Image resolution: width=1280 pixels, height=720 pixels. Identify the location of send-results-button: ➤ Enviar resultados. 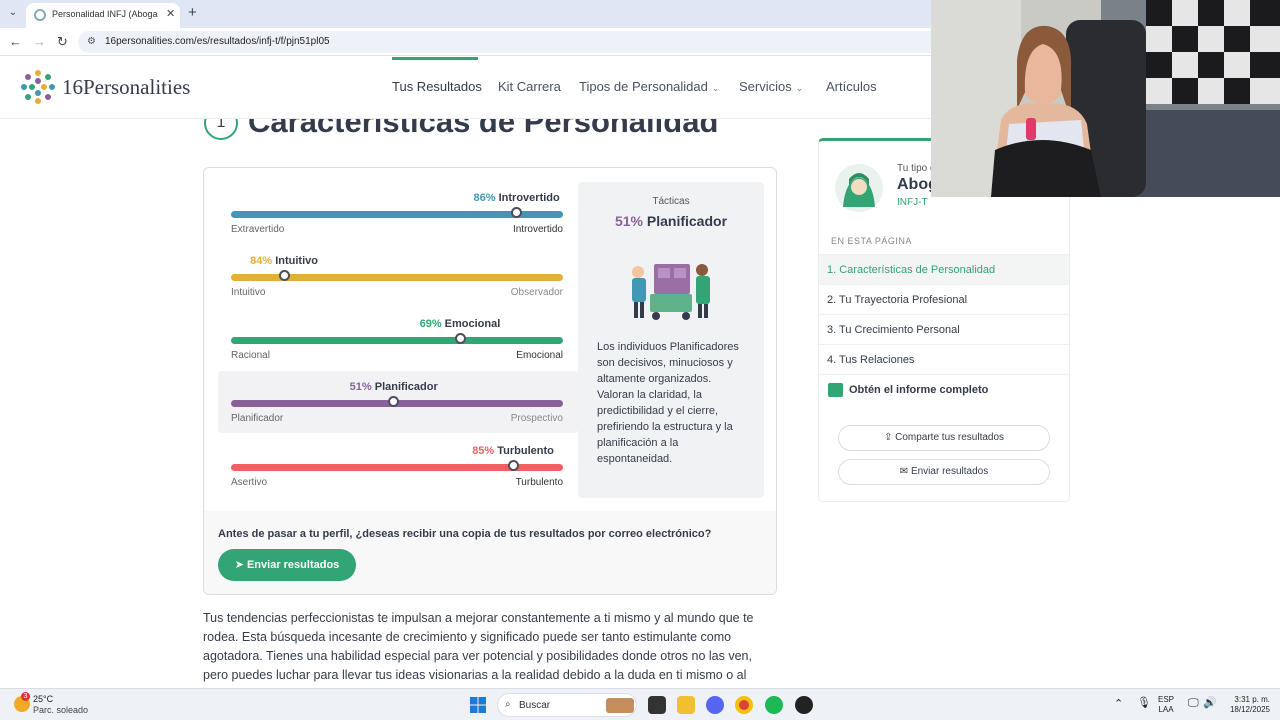
(287, 565).